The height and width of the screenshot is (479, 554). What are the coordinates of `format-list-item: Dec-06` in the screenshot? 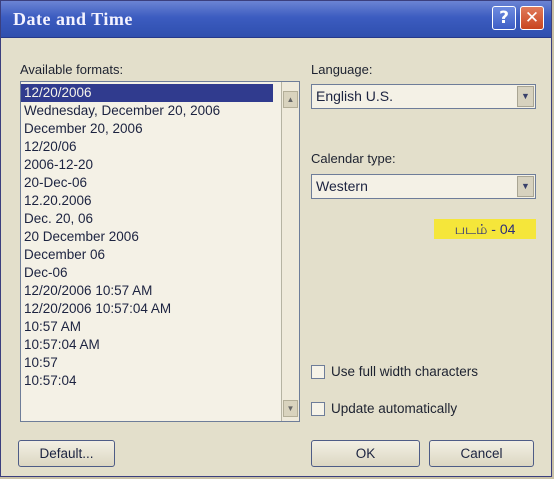 It's located at (147, 273).